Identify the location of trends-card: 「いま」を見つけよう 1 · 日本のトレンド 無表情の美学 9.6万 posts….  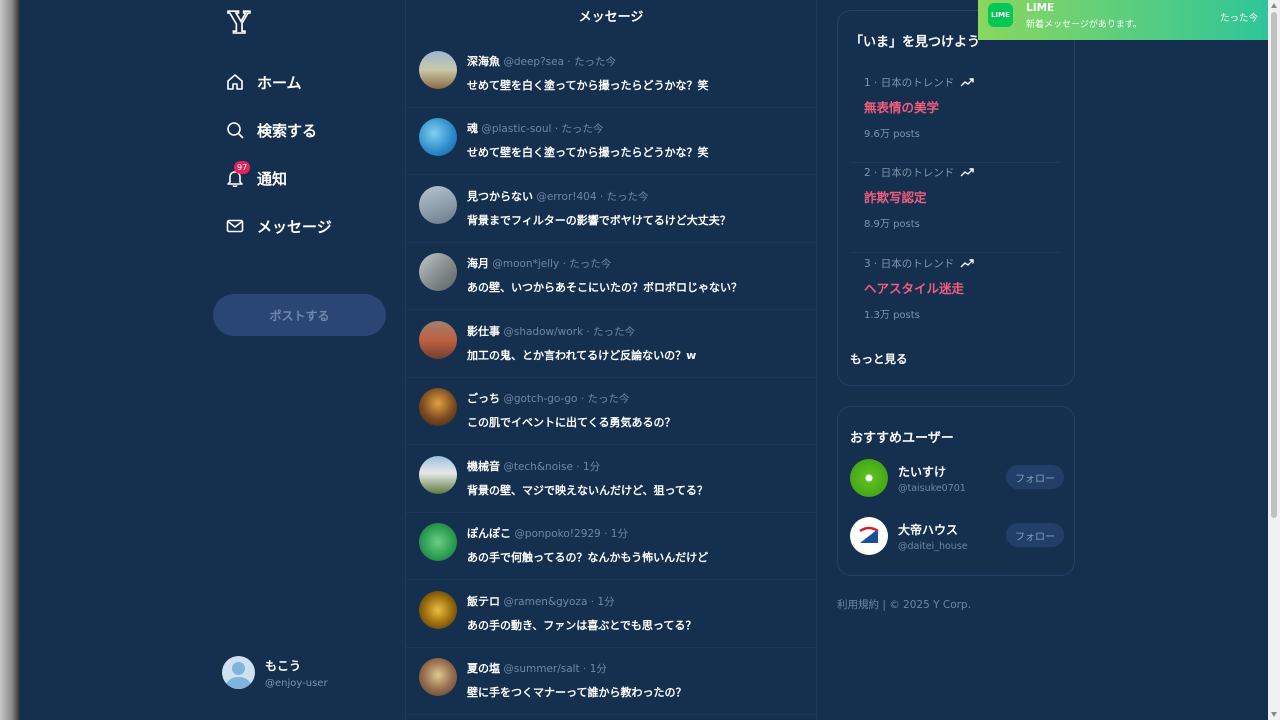
(956, 198).